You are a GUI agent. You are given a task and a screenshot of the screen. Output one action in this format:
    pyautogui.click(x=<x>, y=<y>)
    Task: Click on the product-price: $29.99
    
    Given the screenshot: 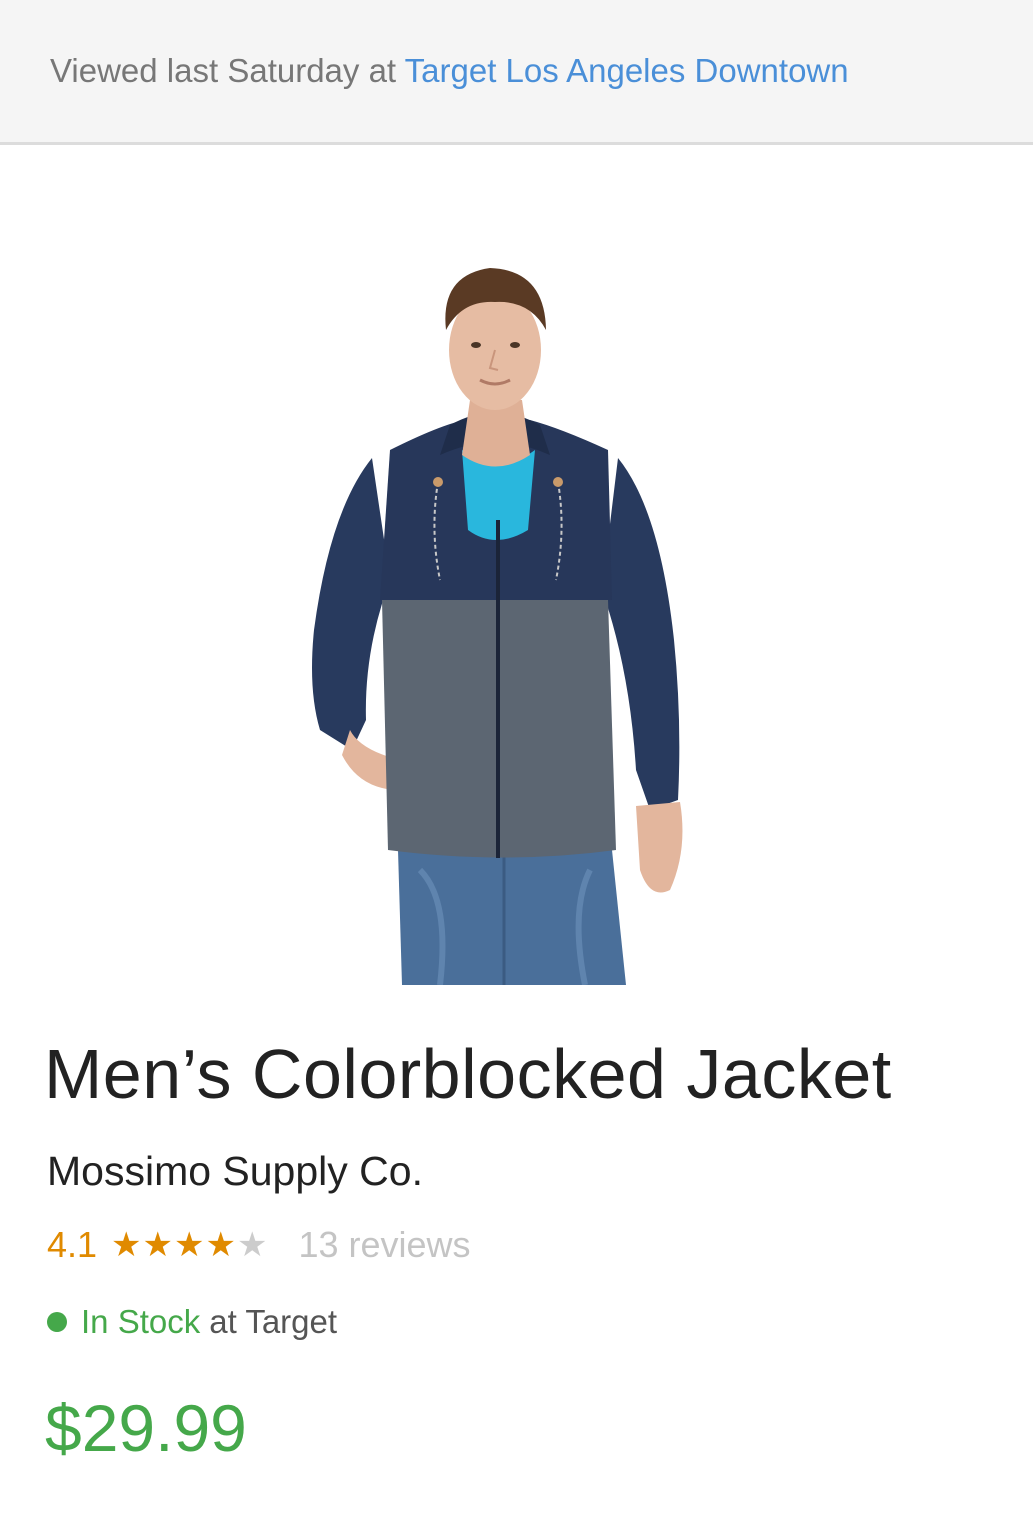 What is the action you would take?
    pyautogui.click(x=146, y=1428)
    